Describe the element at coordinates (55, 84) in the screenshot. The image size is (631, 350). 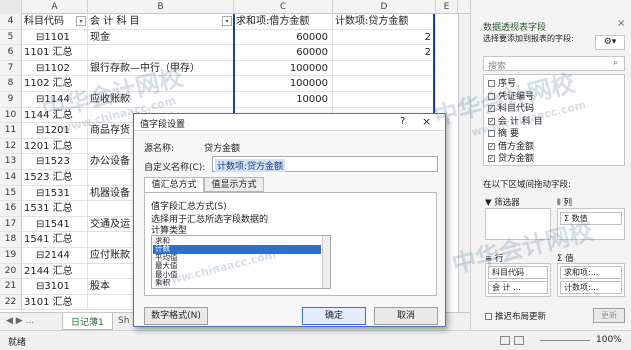
I see `cell-a: 1102 汇总` at that location.